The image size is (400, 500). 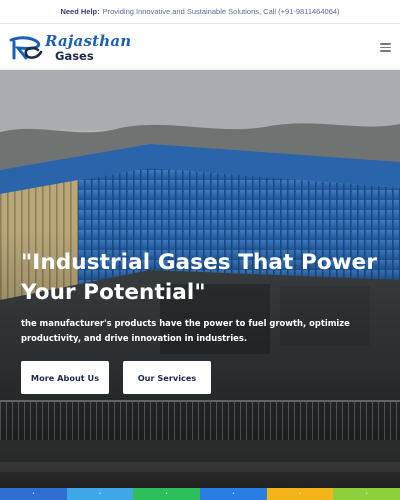 I want to click on linkedin-share-button: •, so click(x=233, y=494).